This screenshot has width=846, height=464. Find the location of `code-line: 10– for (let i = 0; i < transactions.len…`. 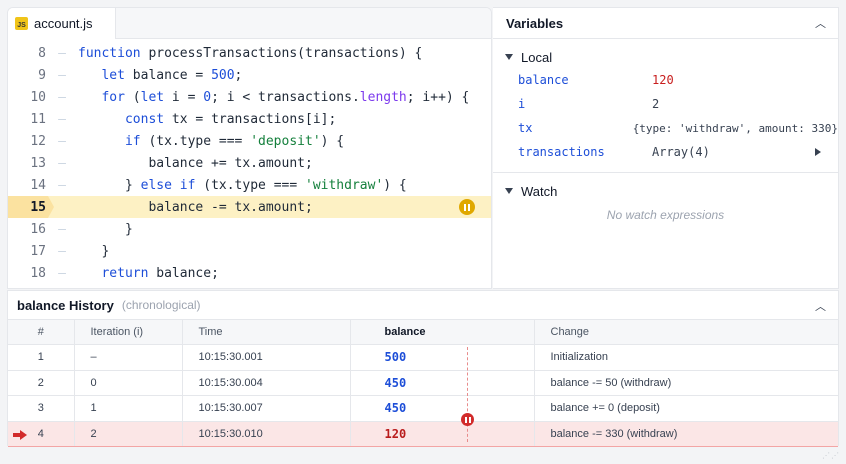

code-line: 10– for (let i = 0; i < transactions.len… is located at coordinates (249, 97).